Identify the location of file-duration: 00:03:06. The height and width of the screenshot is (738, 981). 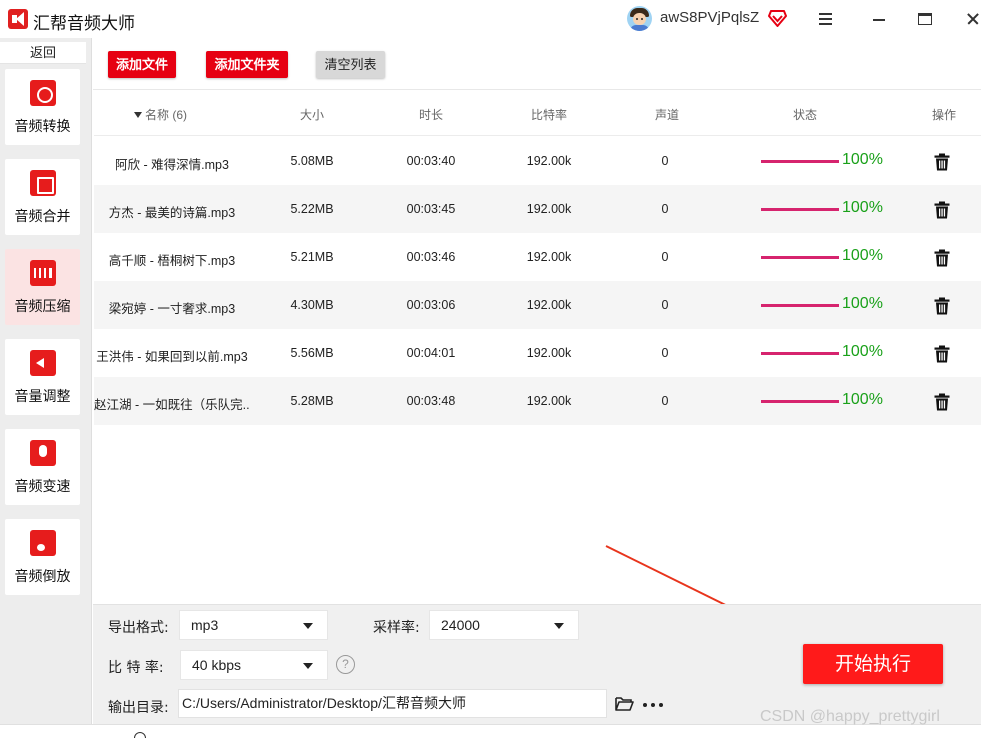
(431, 305).